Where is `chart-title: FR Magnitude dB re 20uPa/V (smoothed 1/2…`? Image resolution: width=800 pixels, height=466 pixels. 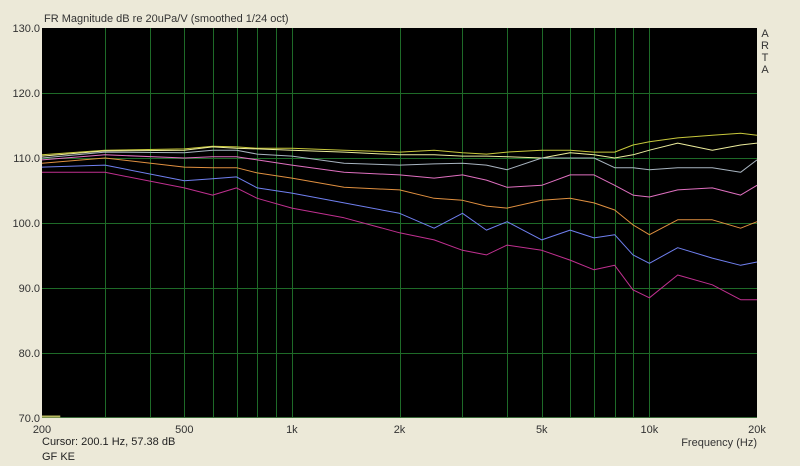
chart-title: FR Magnitude dB re 20uPa/V (smoothed 1/2… is located at coordinates (166, 19).